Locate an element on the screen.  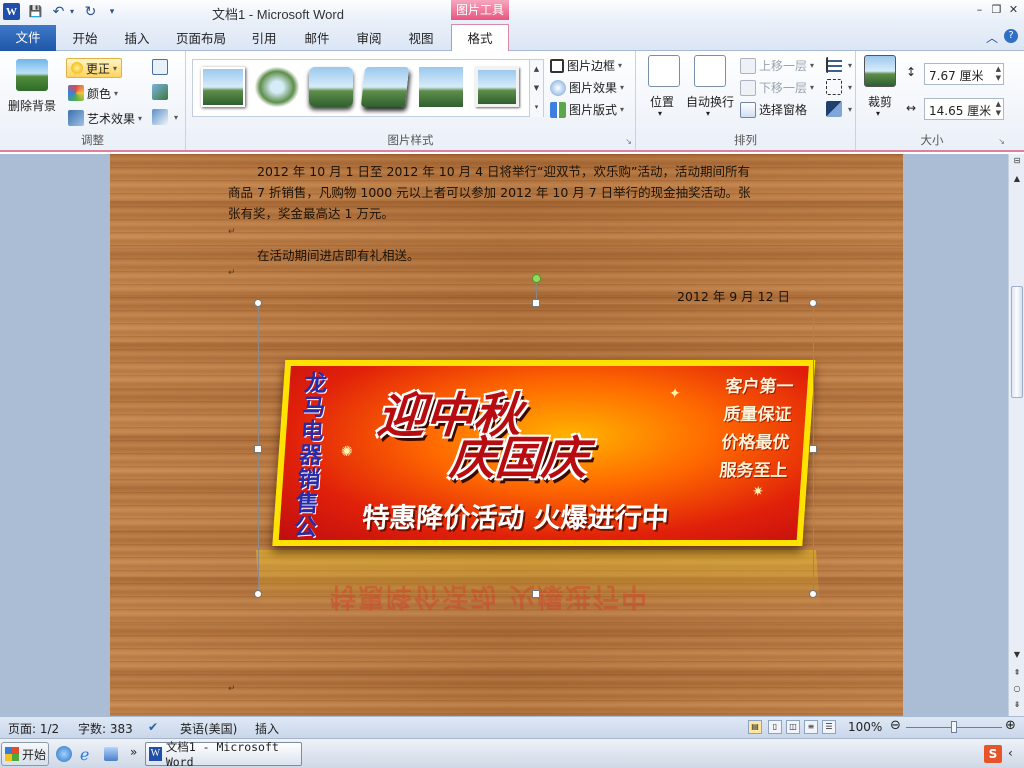
previous-page-icon: ⇞ is located at coordinates (1016, 675).